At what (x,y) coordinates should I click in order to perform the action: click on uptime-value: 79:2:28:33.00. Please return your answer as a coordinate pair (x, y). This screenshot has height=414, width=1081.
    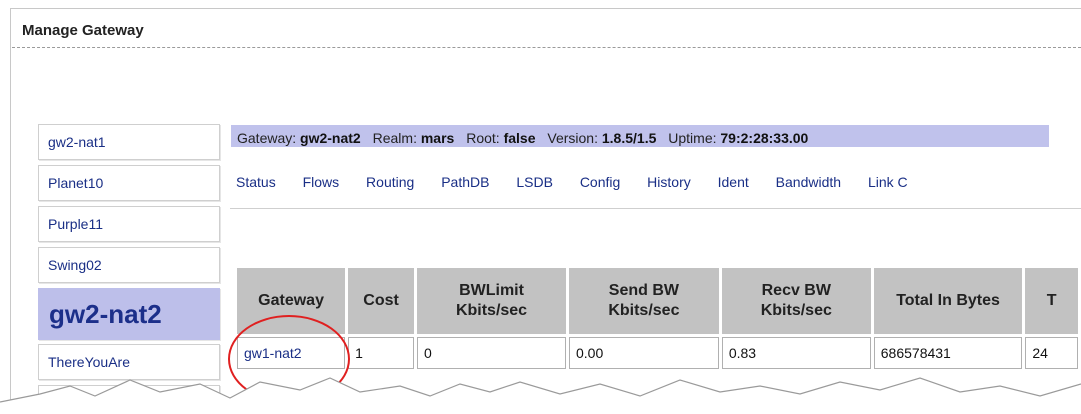
    Looking at the image, I should click on (764, 138).